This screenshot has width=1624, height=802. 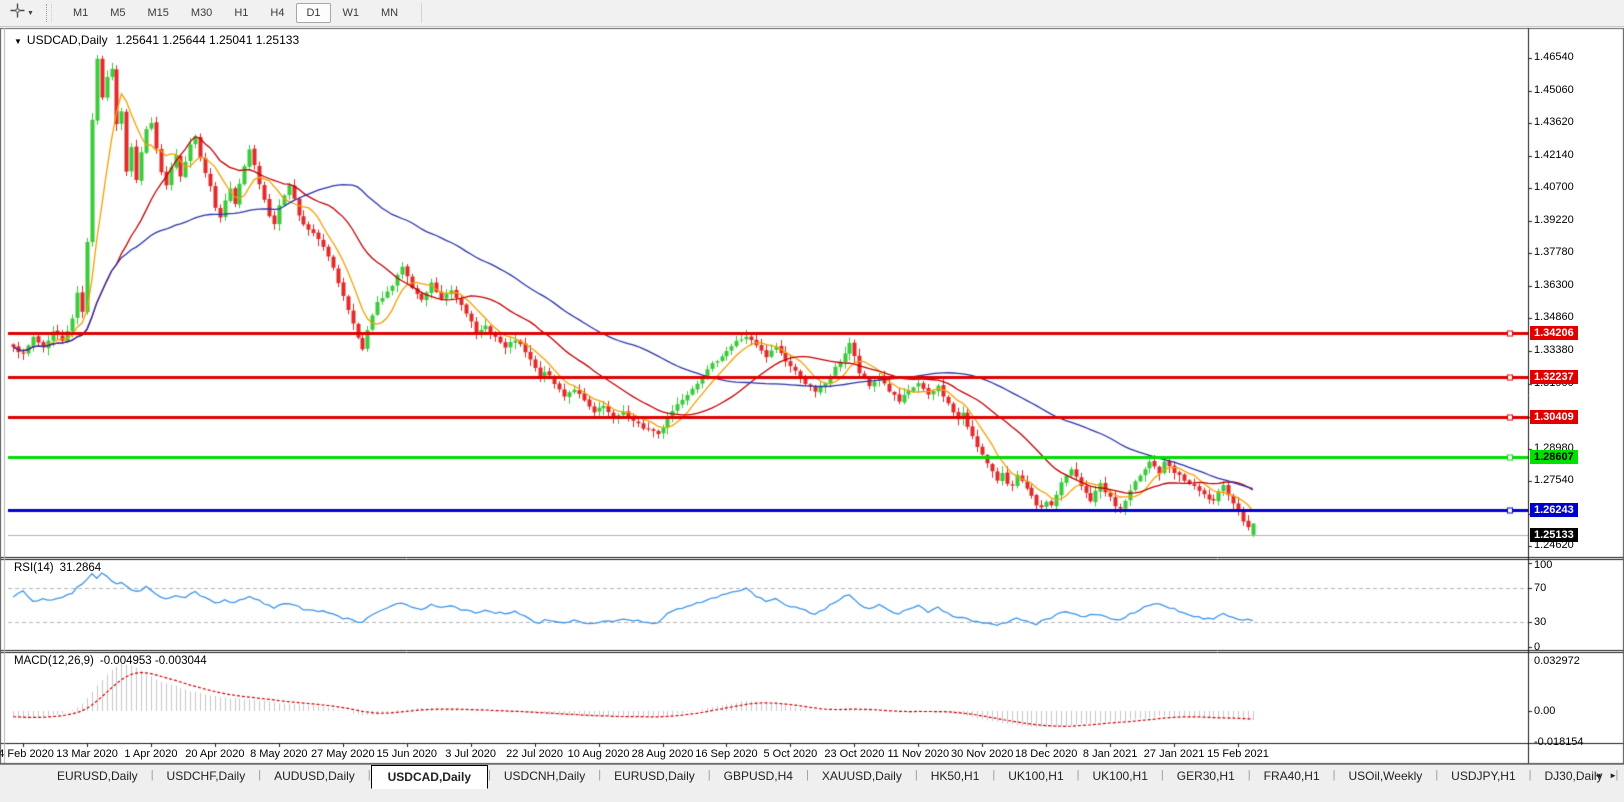 I want to click on date-axis-label: 8 May 2020, so click(x=279, y=754).